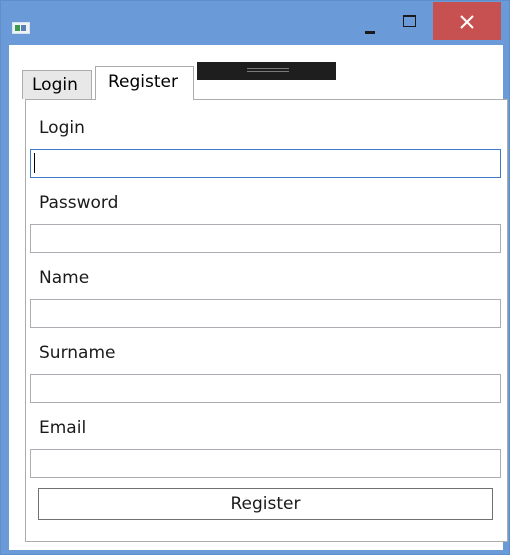  What do you see at coordinates (266, 71) in the screenshot?
I see `drag-handle` at bounding box center [266, 71].